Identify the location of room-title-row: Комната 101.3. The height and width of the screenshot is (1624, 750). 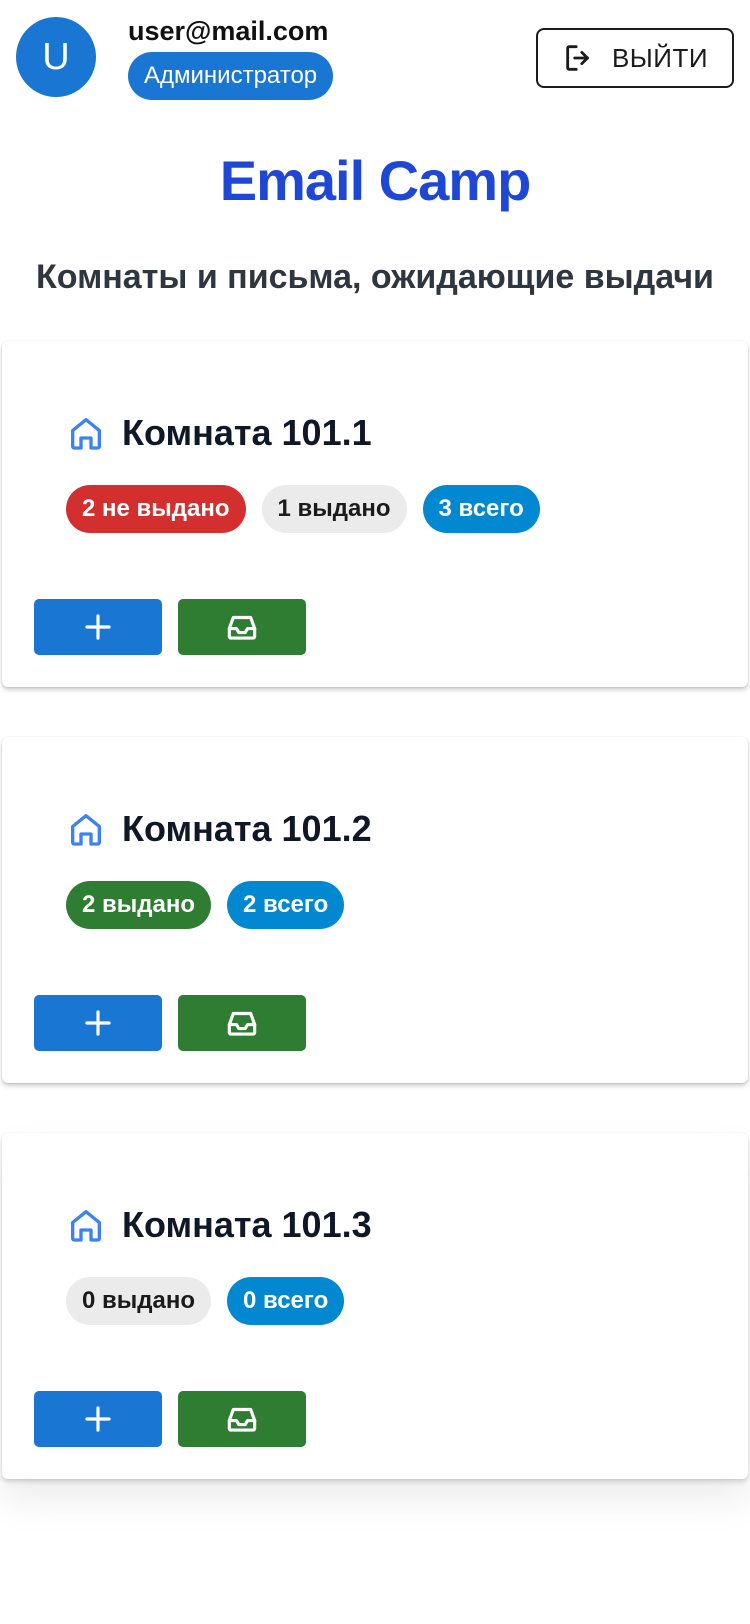
(219, 1225).